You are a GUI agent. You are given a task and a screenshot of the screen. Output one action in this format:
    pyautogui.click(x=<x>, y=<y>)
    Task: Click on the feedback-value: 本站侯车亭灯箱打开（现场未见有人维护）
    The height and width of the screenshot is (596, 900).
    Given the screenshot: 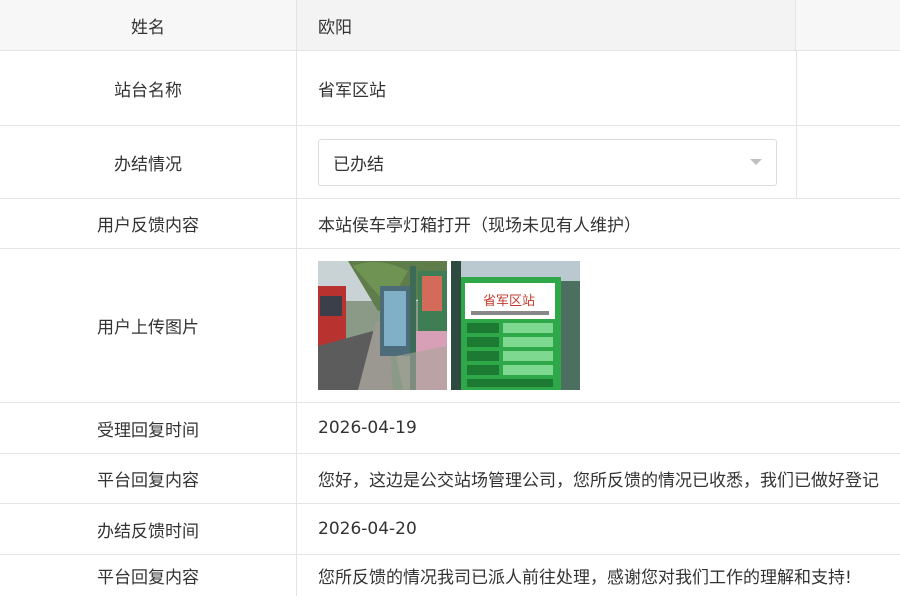 What is the action you would take?
    pyautogui.click(x=479, y=226)
    